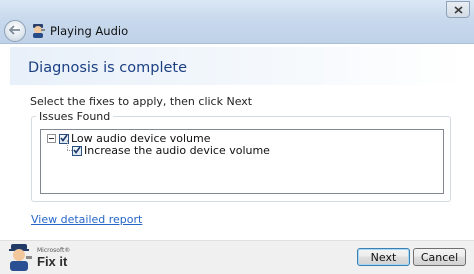 The width and height of the screenshot is (474, 274). I want to click on view-report-link: View detailed report, so click(86, 219).